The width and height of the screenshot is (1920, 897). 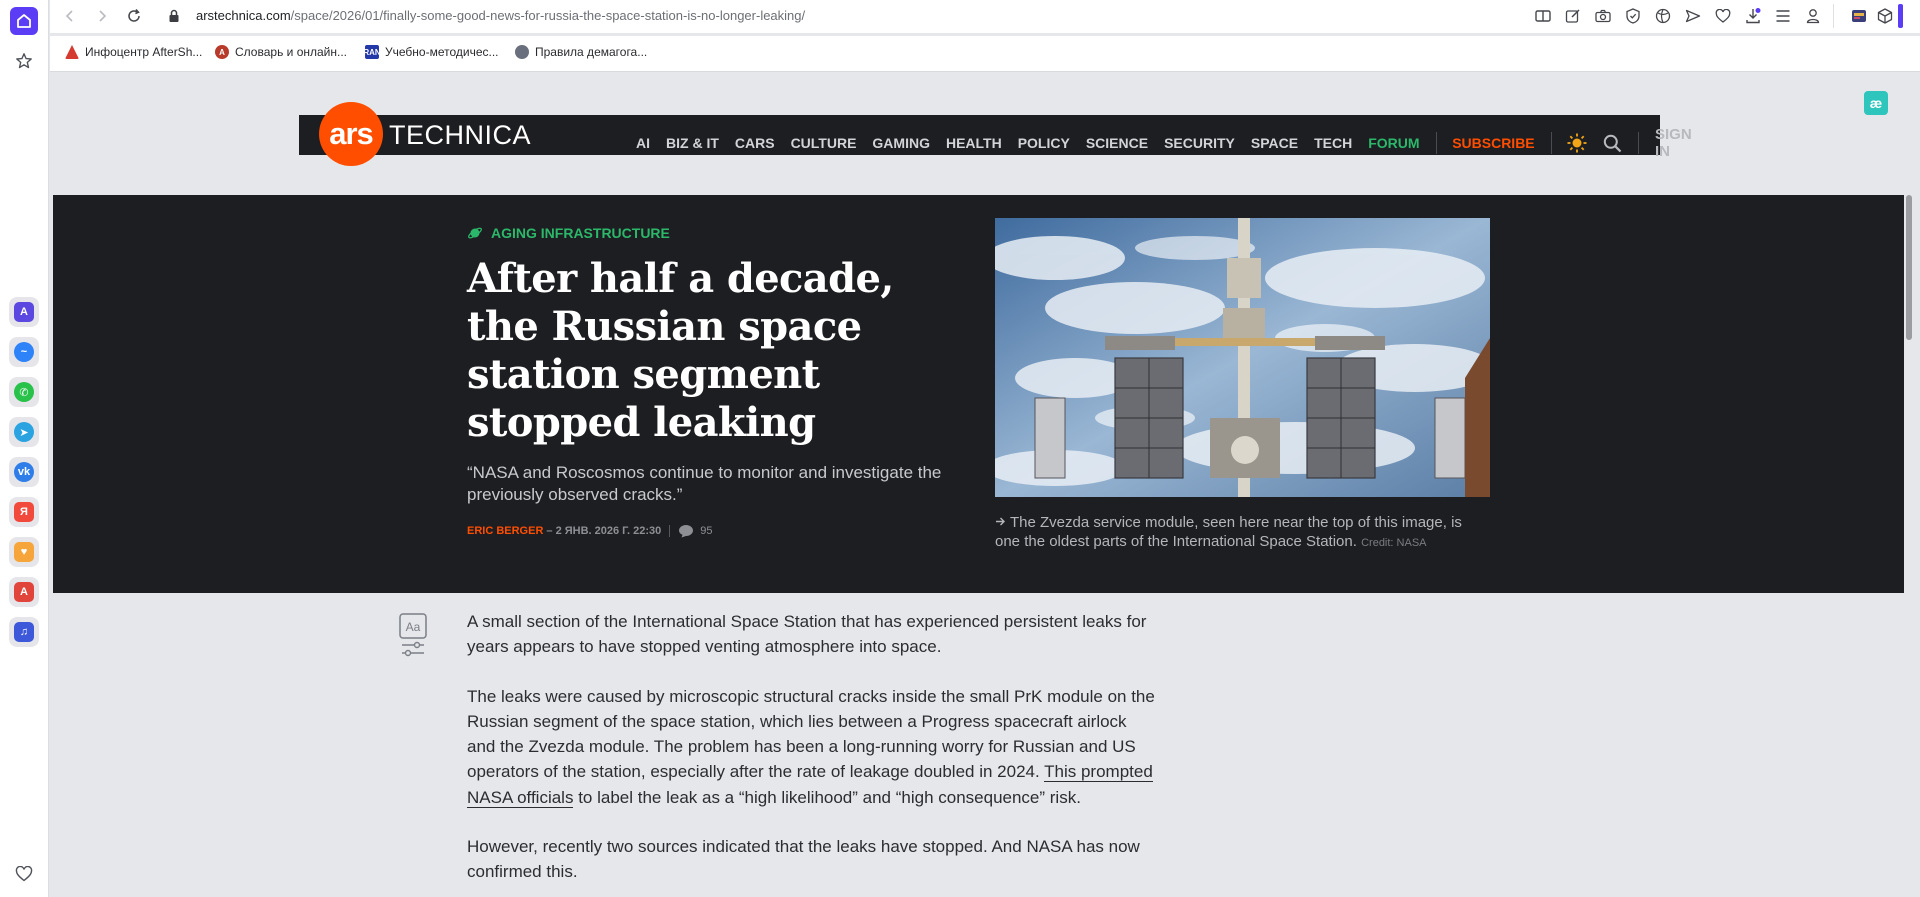 I want to click on warning-icon, so click(x=72, y=52).